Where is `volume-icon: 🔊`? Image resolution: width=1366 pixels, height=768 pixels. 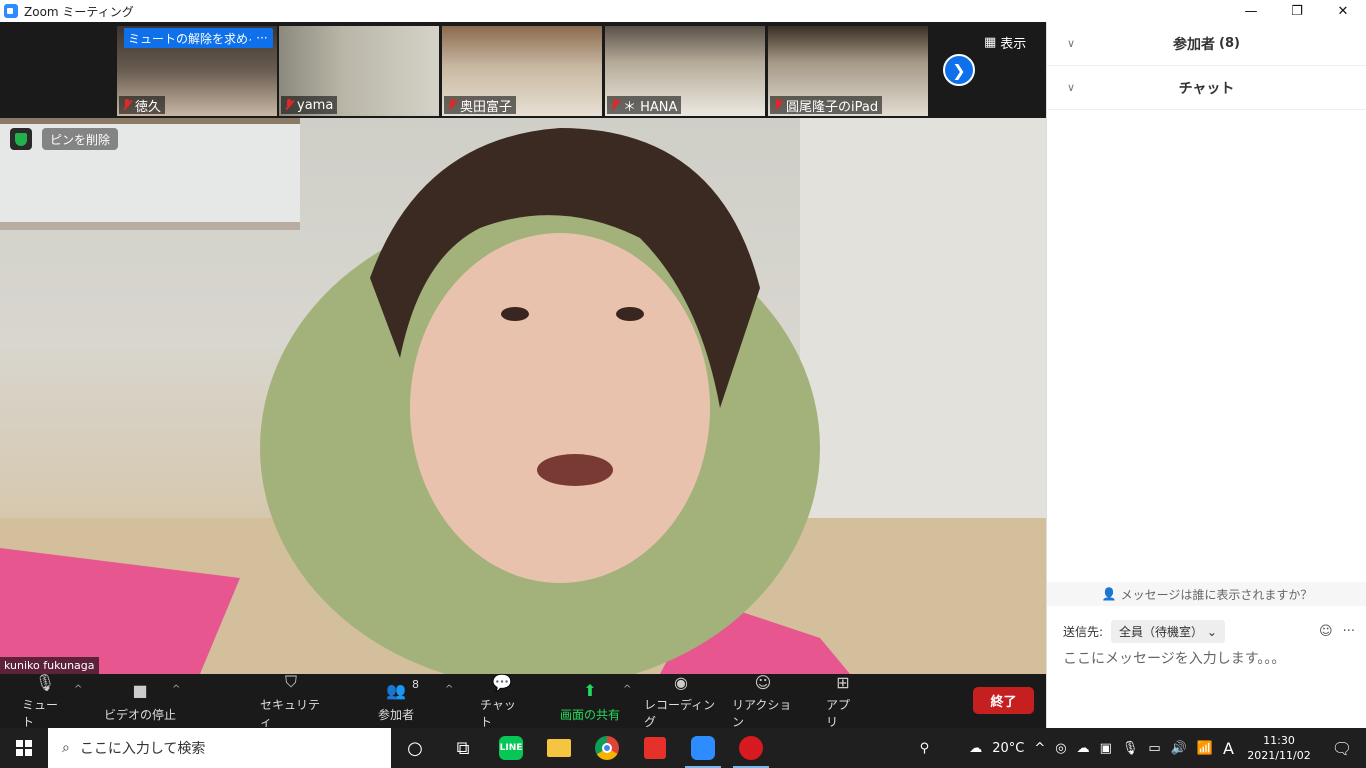 volume-icon: 🔊 is located at coordinates (1179, 748).